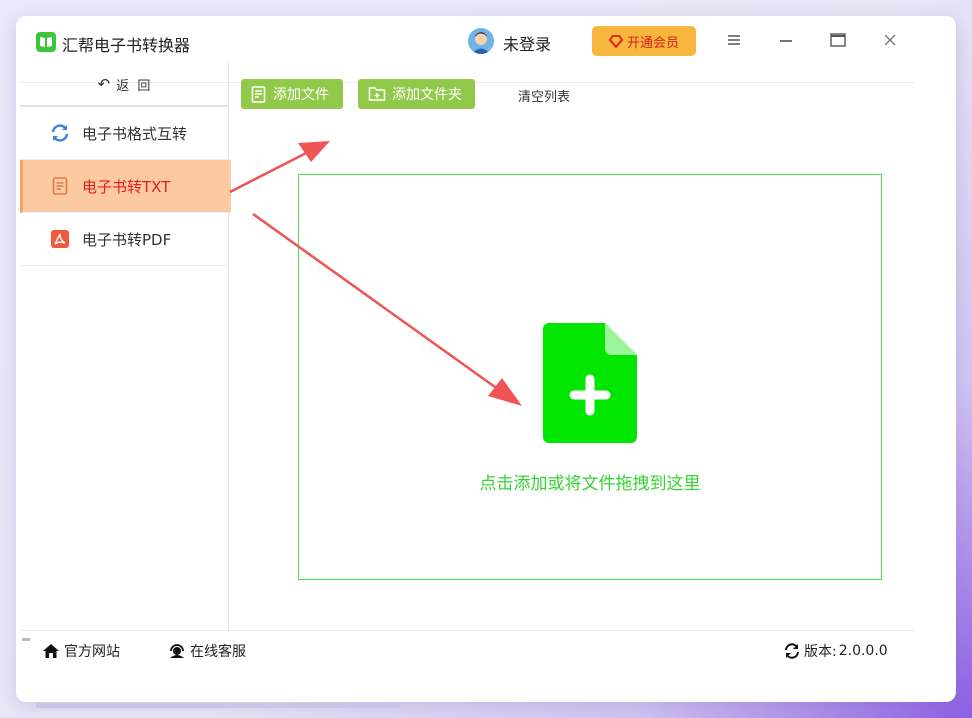 Image resolution: width=972 pixels, height=718 pixels. I want to click on close-icon, so click(890, 40).